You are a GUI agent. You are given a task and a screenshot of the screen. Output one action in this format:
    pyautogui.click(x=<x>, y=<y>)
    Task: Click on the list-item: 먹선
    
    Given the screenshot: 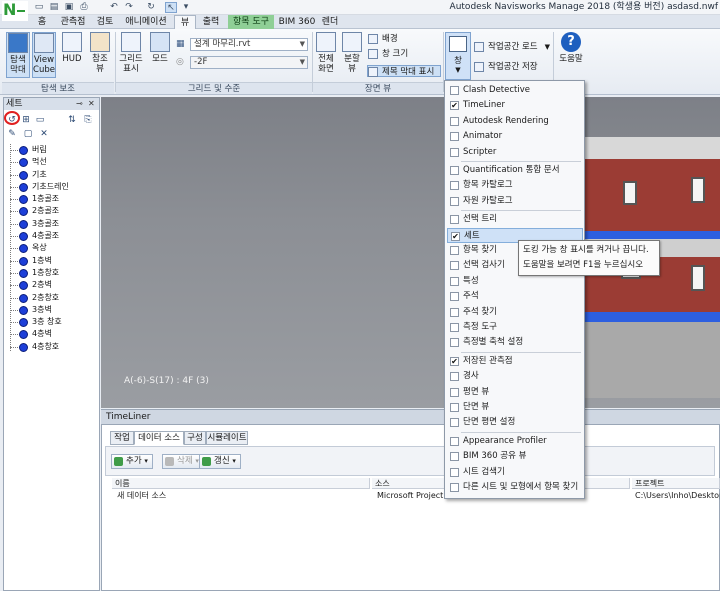 What is the action you would take?
    pyautogui.click(x=51, y=162)
    